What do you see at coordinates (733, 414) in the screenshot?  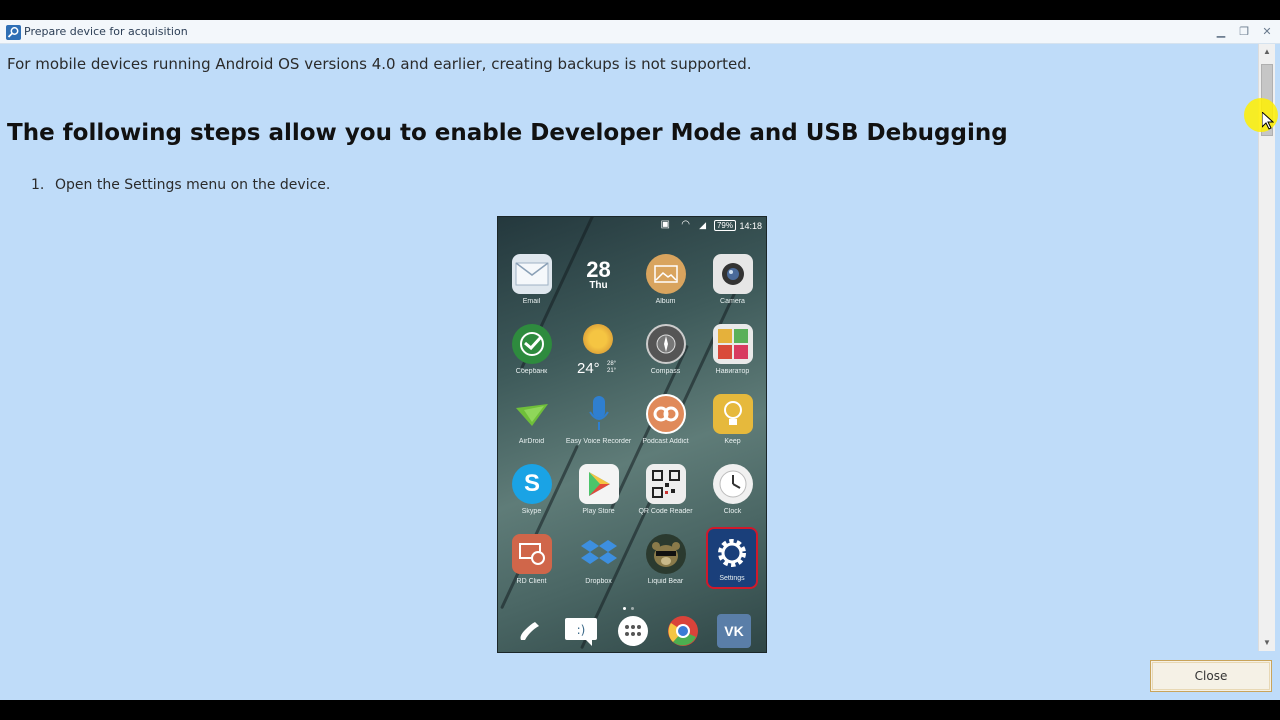 I see `keep-icon` at bounding box center [733, 414].